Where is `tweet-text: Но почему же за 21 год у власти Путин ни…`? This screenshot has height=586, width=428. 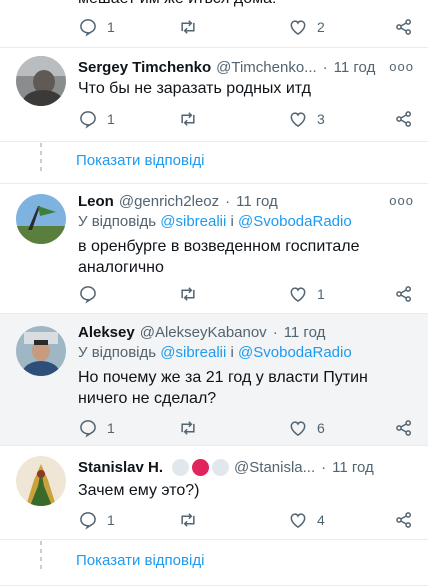
tweet-text: Но почему же за 21 год у власти Путин ни… is located at coordinates (223, 388).